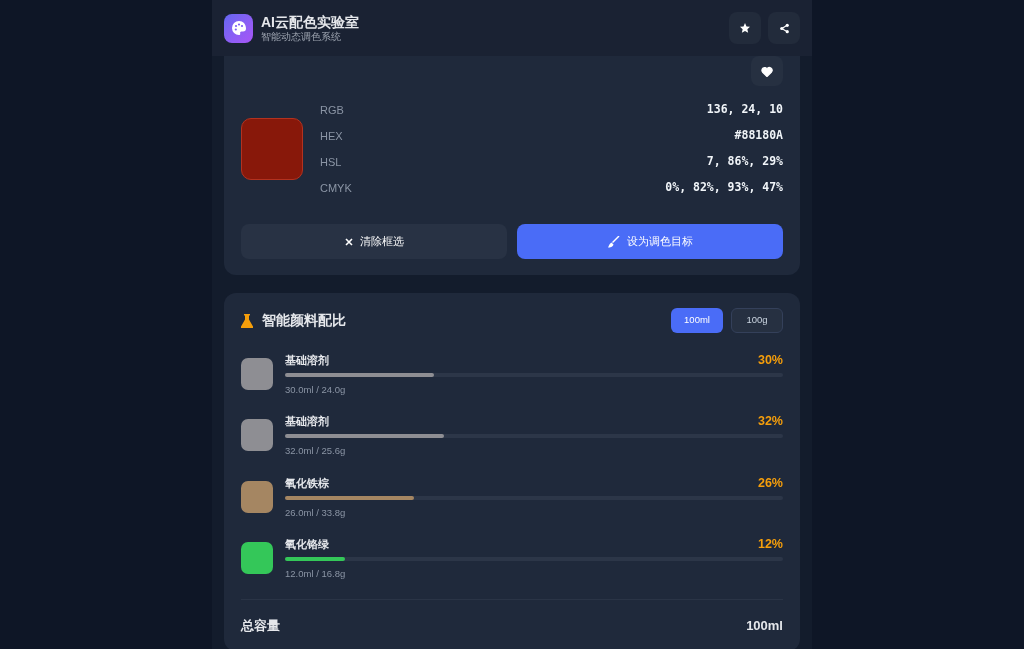  What do you see at coordinates (316, 451) in the screenshot?
I see `pigment-amount: 32.0ml / 25.6g` at bounding box center [316, 451].